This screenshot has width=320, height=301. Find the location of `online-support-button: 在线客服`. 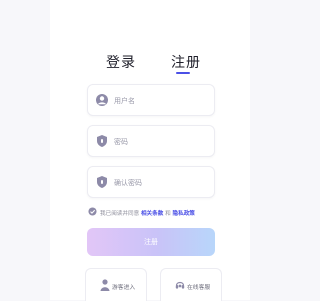

online-support-button: 在线客服 is located at coordinates (191, 284).